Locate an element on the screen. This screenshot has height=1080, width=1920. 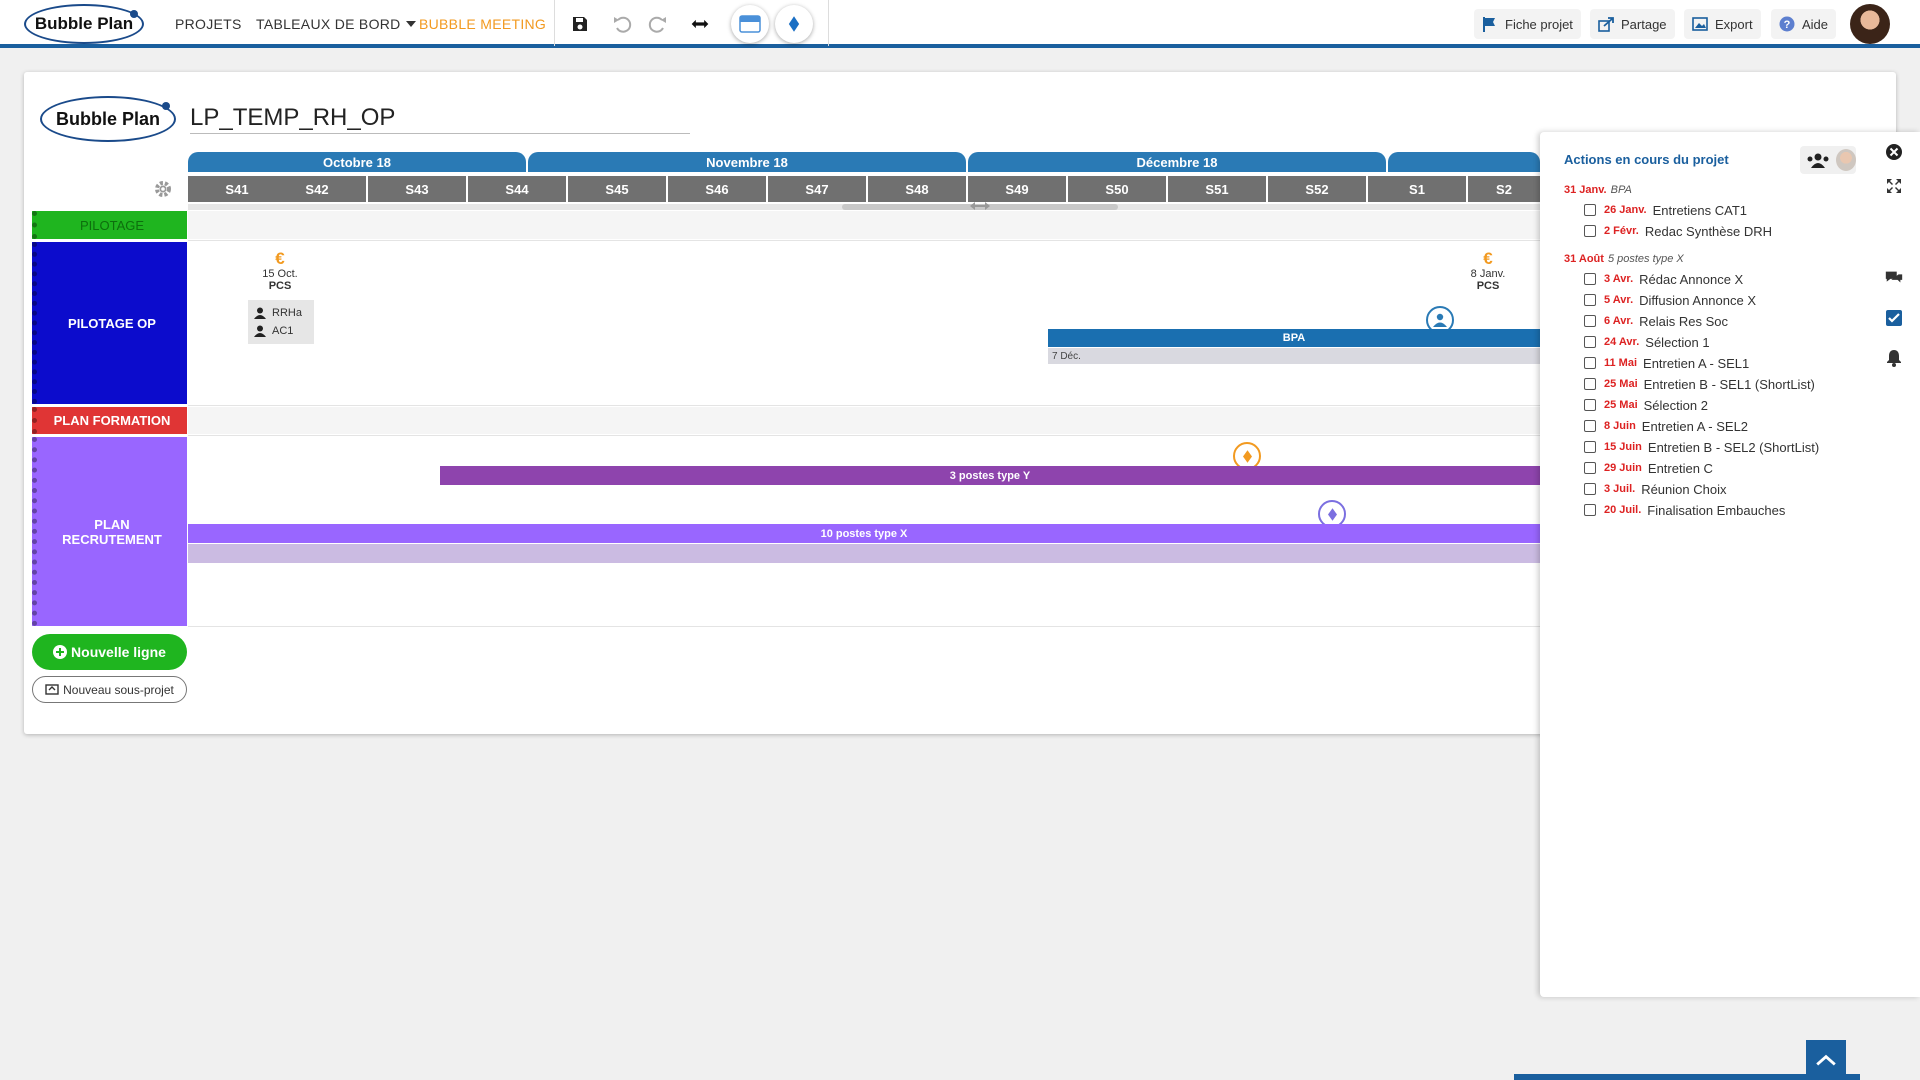
action-item: 2 Févr. Redac Synthèse DRH is located at coordinates (1678, 231).